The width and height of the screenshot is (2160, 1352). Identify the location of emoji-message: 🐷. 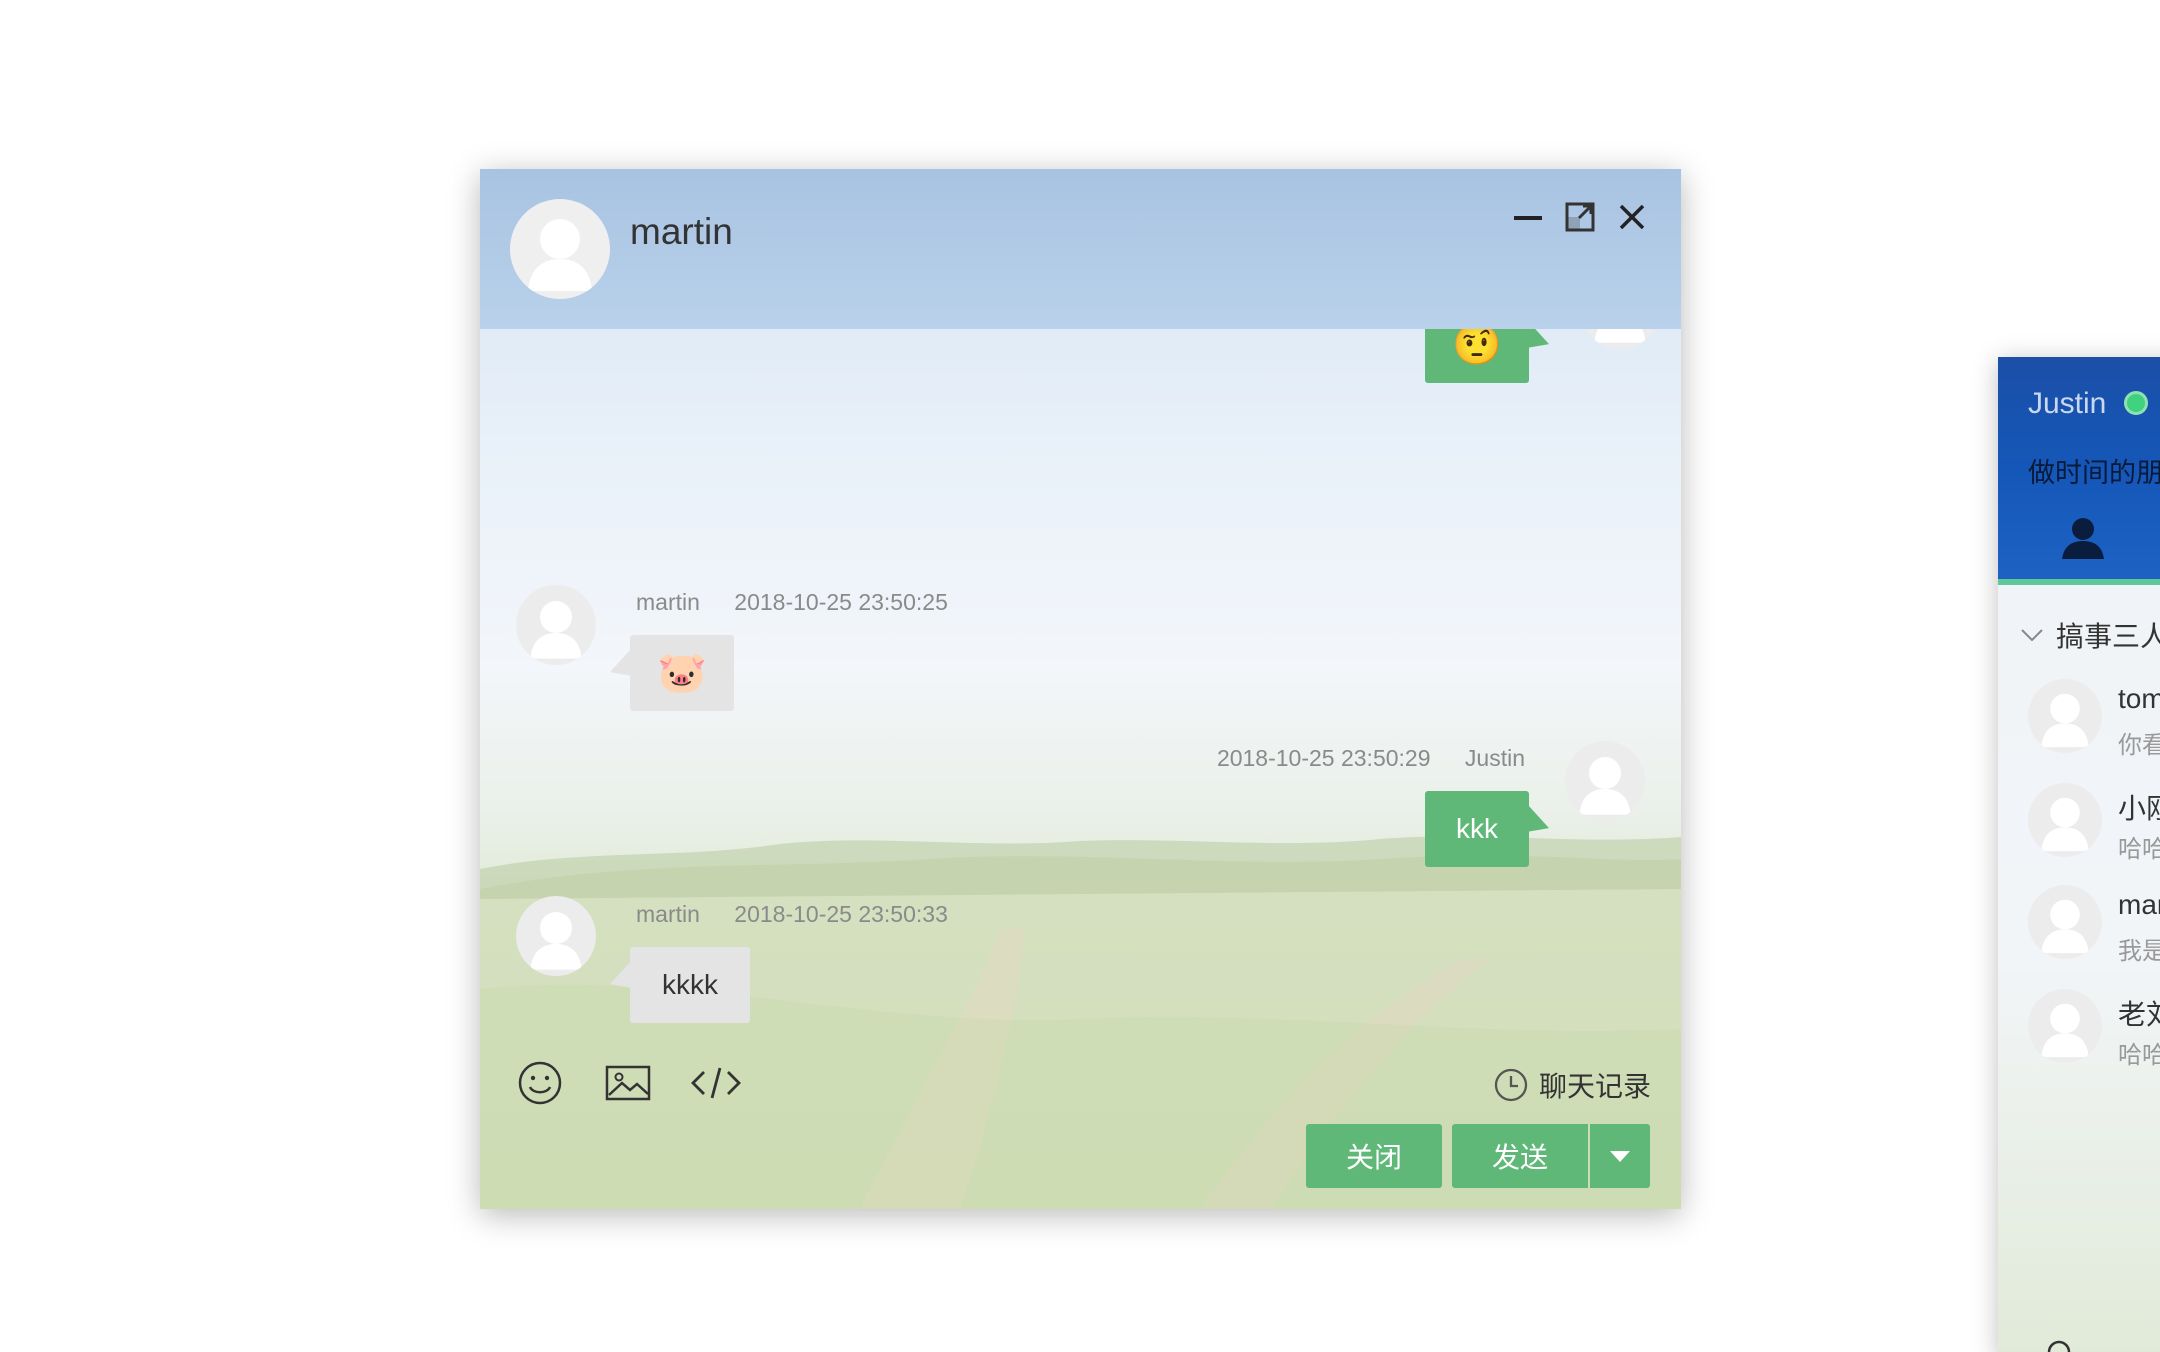
(682, 673).